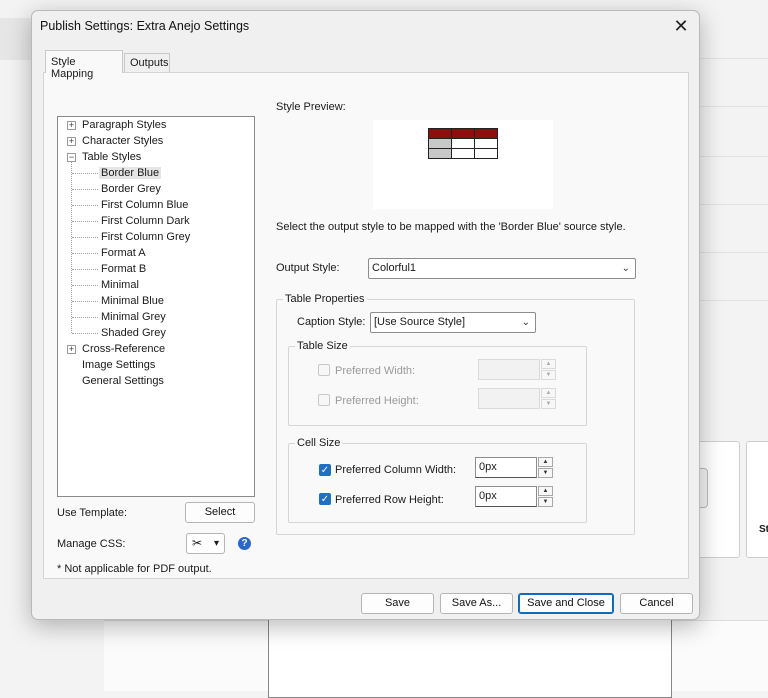 This screenshot has height=698, width=768. Describe the element at coordinates (145, 26) in the screenshot. I see `dialog-title: Publish Settings: Extra Anejo Settings` at that location.